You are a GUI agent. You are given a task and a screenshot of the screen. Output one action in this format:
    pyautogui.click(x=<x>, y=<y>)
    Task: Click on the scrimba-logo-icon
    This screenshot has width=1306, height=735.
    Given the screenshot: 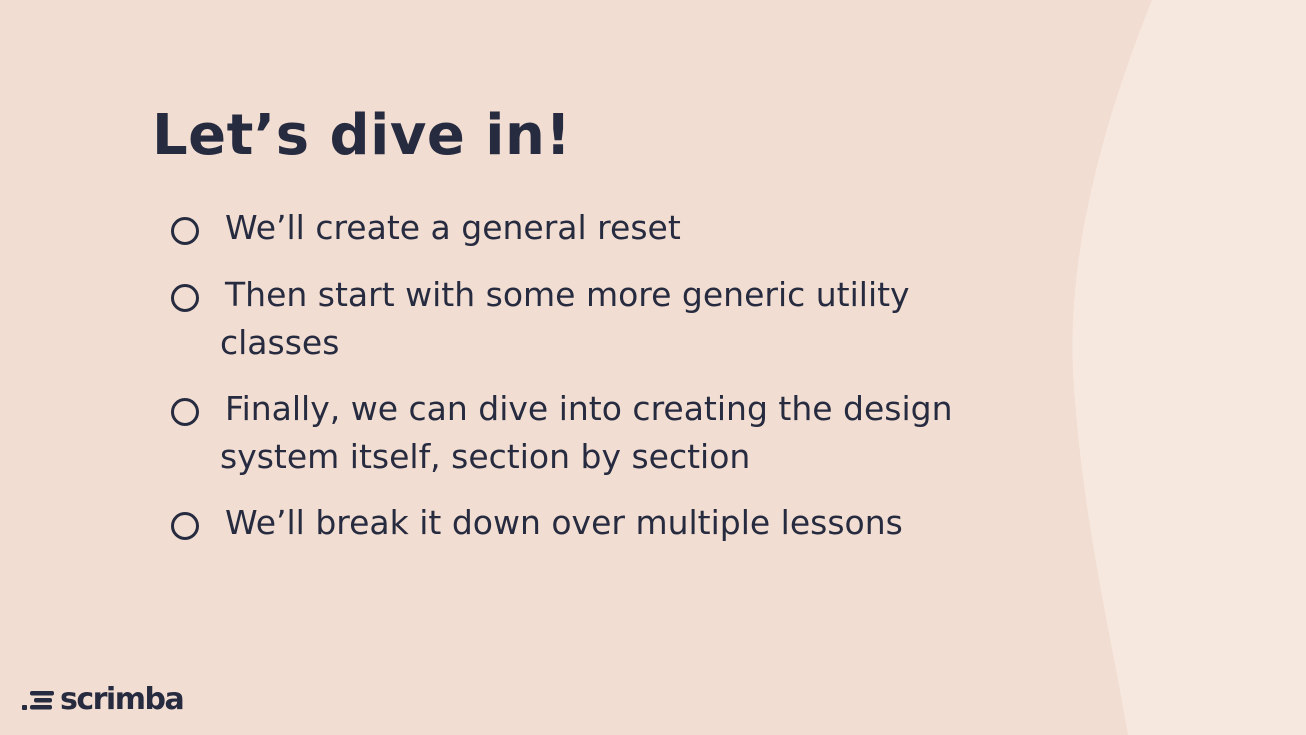 What is the action you would take?
    pyautogui.click(x=38, y=700)
    